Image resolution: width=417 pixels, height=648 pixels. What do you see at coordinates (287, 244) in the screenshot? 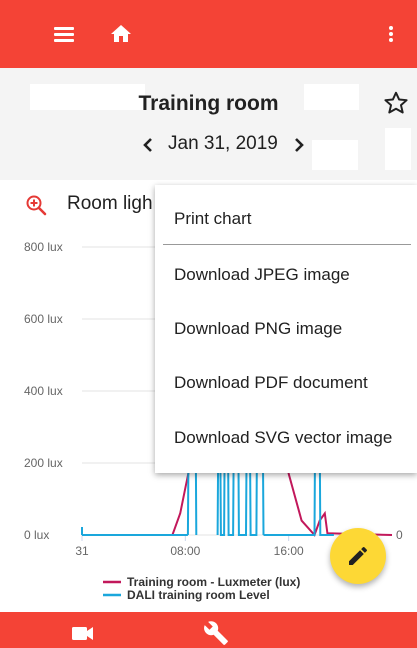
I see `menu-separator` at bounding box center [287, 244].